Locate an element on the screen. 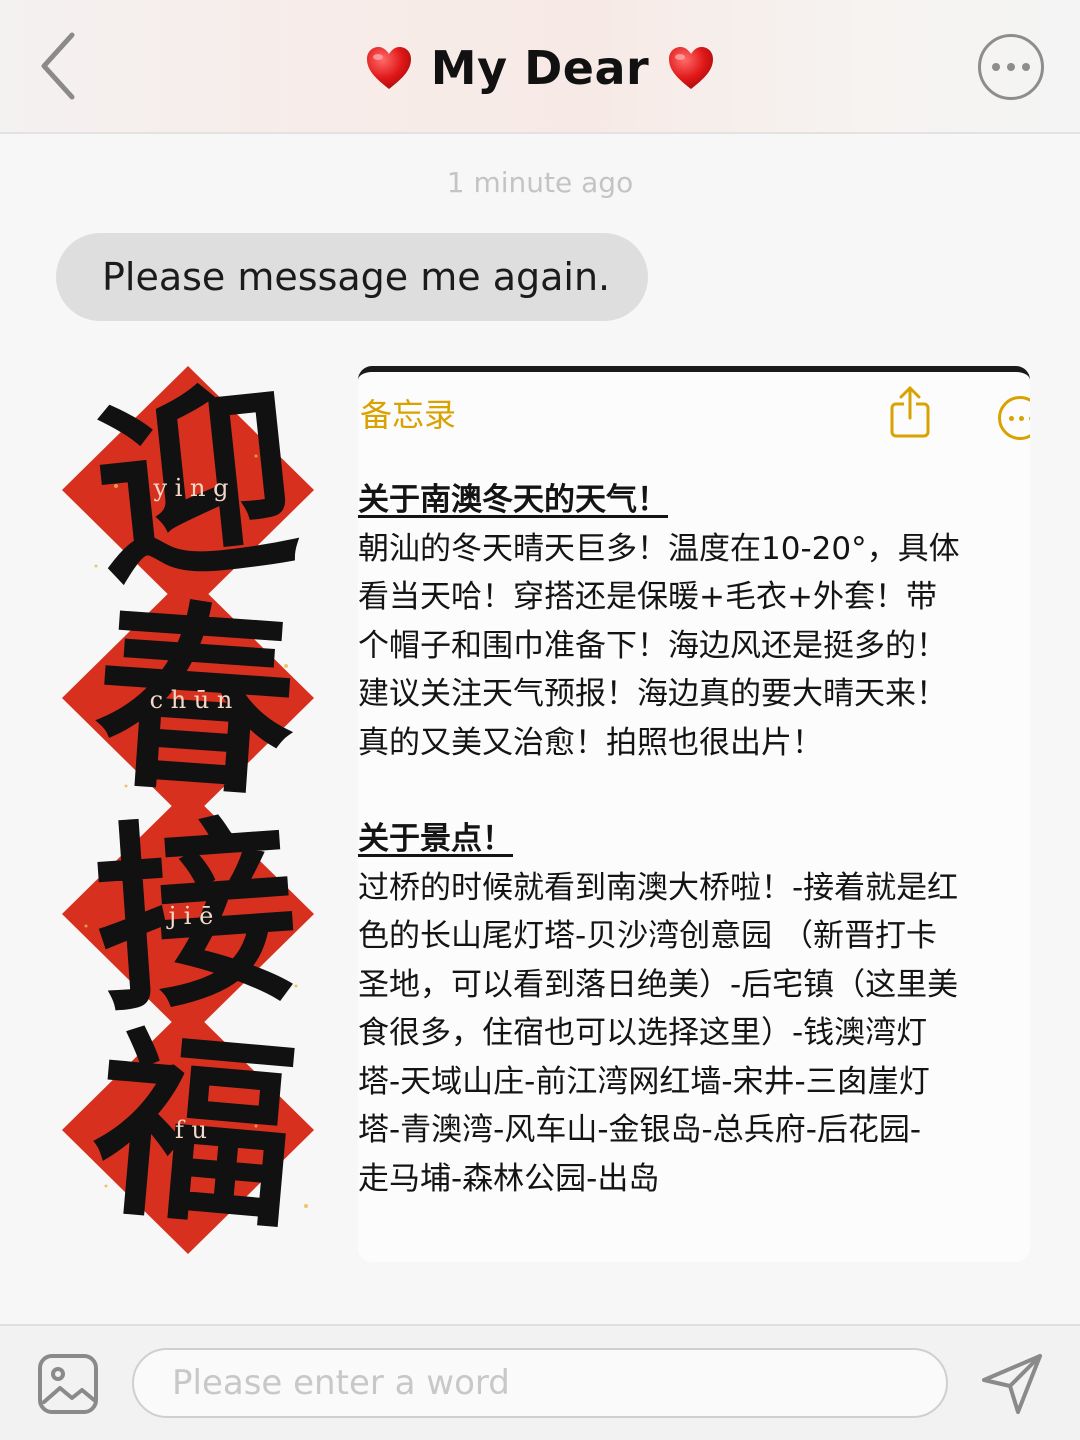  memo-line: 看当天哈！穿搭还是保暖+毛衣+外套！带 is located at coordinates (647, 597).